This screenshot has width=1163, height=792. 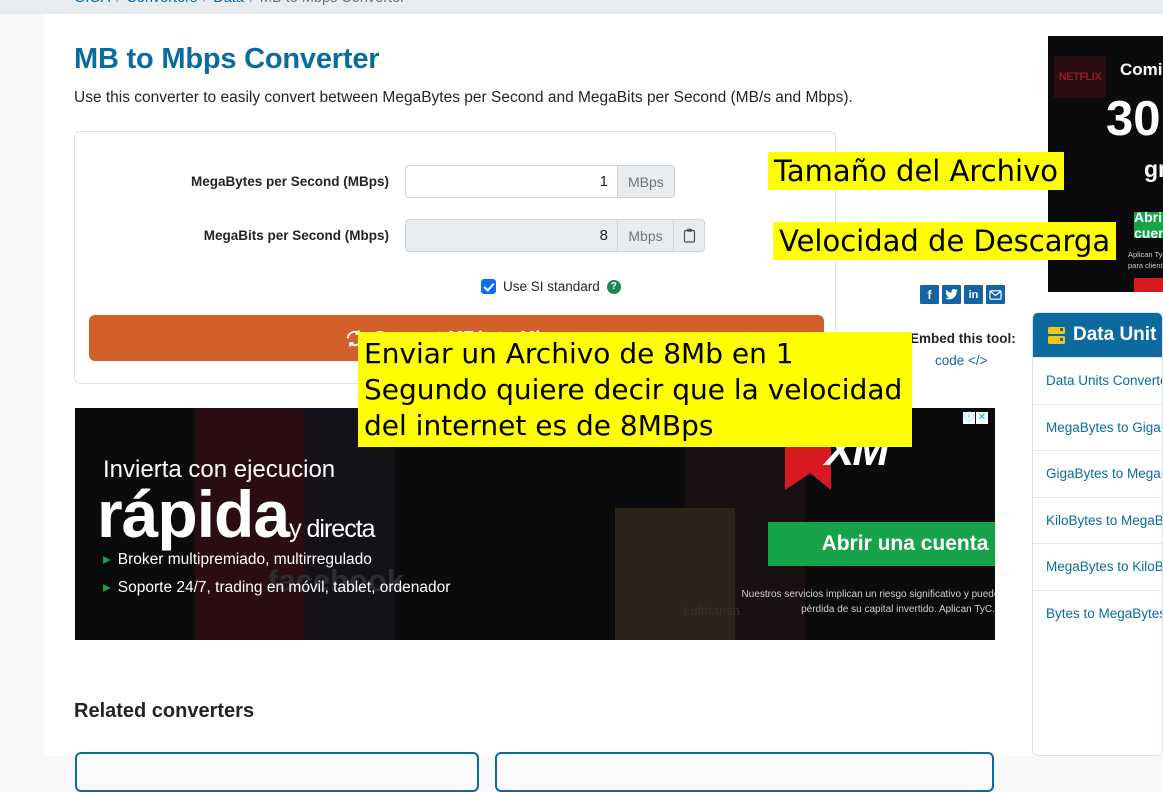 What do you see at coordinates (646, 181) in the screenshot?
I see `megabytes-unit-addon: MBps` at bounding box center [646, 181].